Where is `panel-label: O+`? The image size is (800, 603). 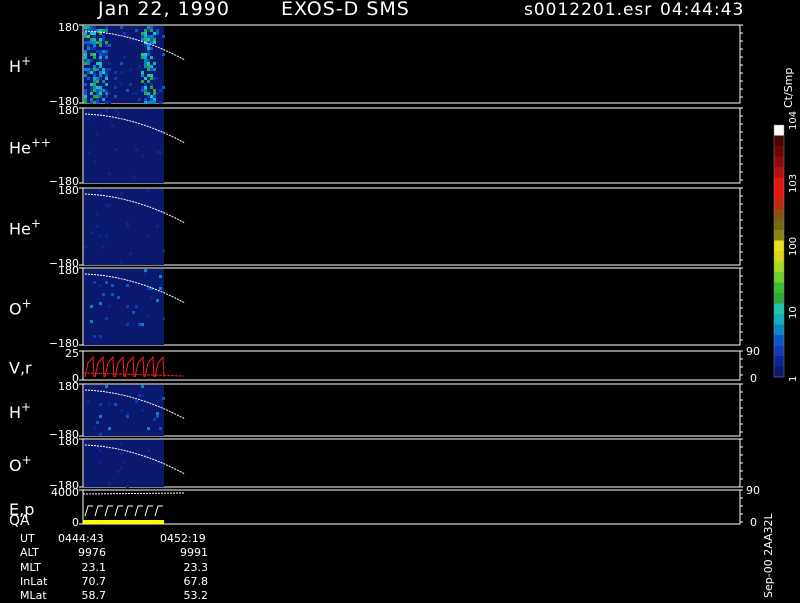 panel-label: O+ is located at coordinates (20, 308).